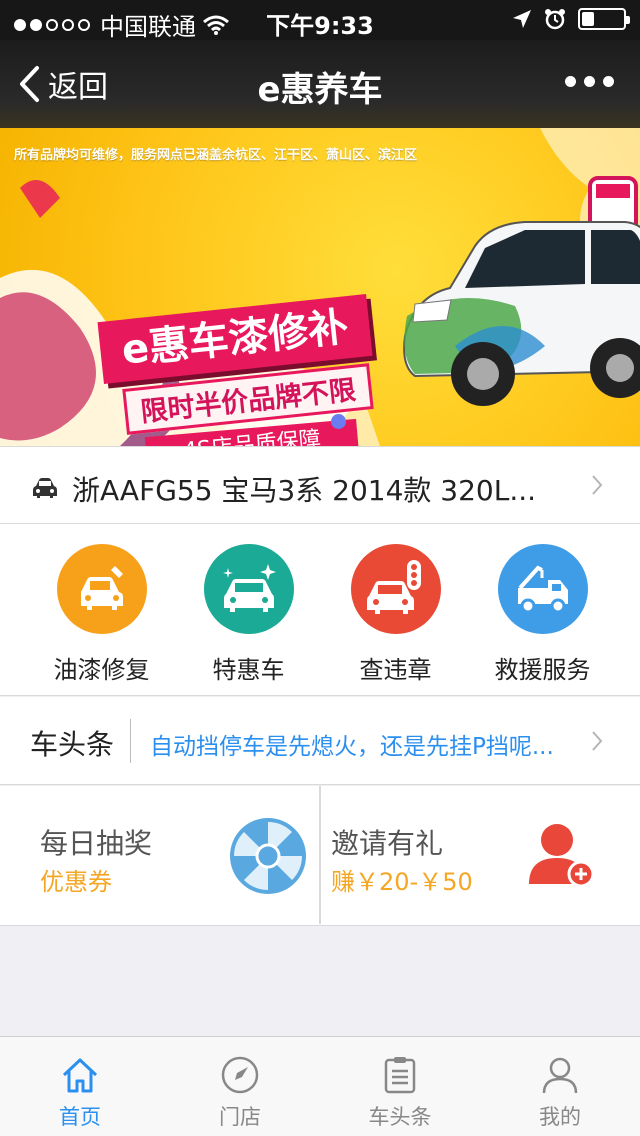 The image size is (640, 1136). I want to click on tab-label: 首页, so click(80, 1117).